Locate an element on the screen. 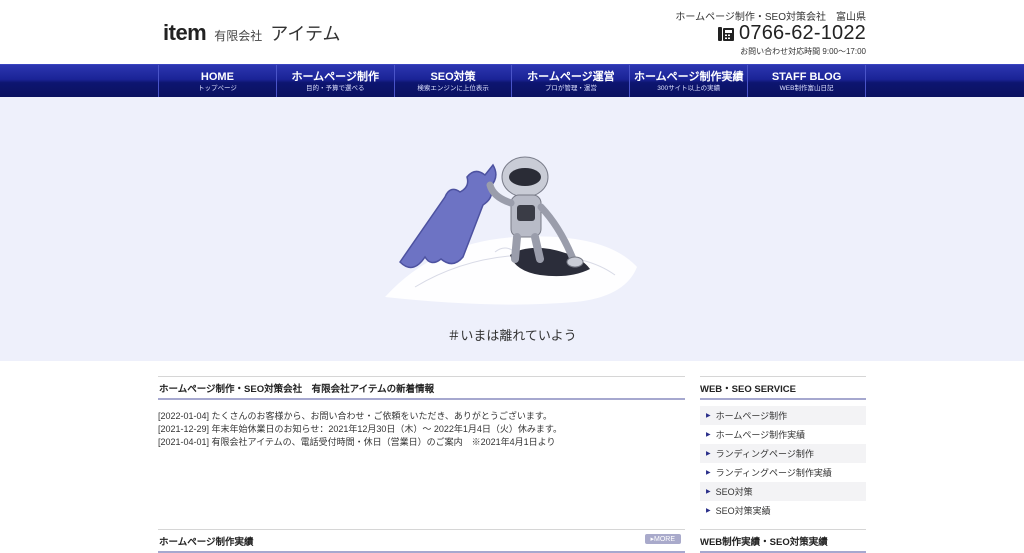 The image size is (1024, 553). sidebar-item-label: ランディングページ制作実績 is located at coordinates (773, 473).